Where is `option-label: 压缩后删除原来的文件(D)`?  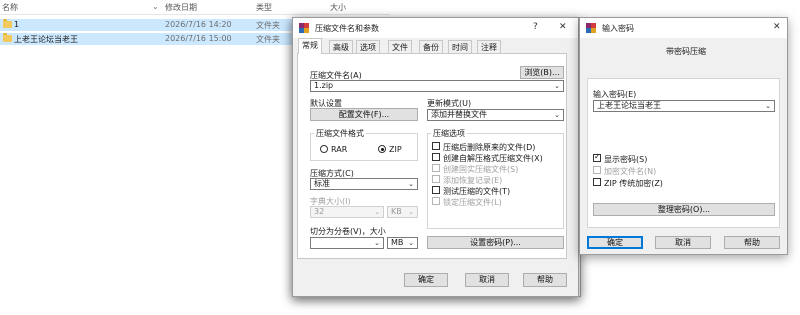
option-label: 压缩后删除原来的文件(D) is located at coordinates (489, 147).